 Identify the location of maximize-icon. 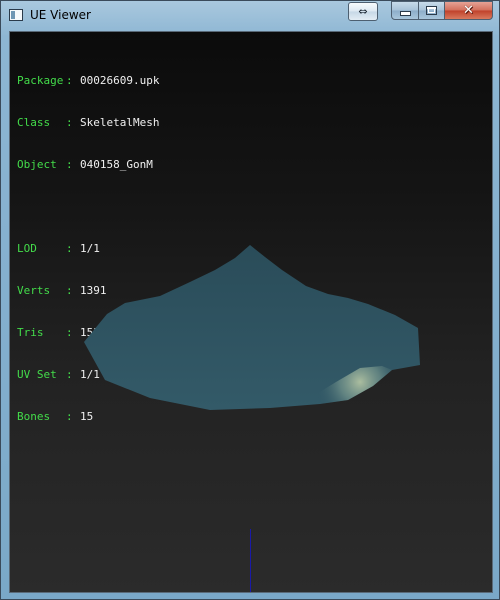
(431, 10).